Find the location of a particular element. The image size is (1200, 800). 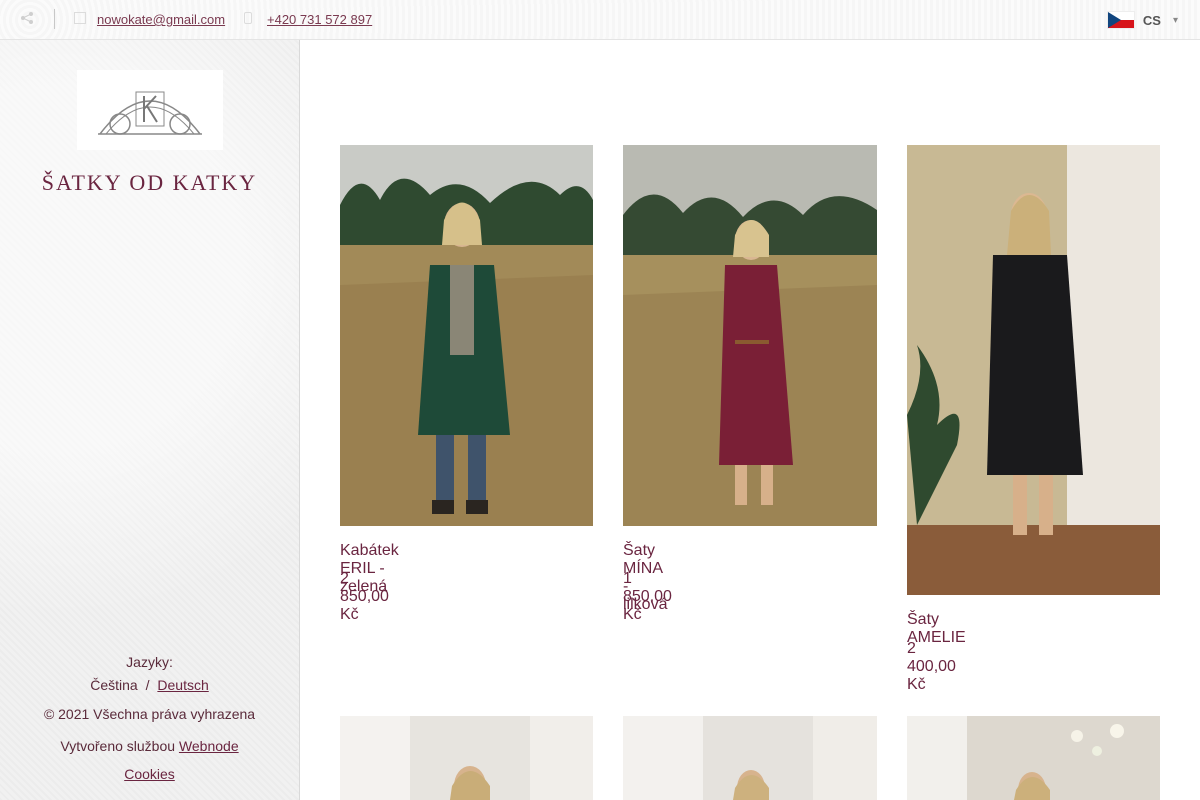

site-logo is located at coordinates (150, 110).